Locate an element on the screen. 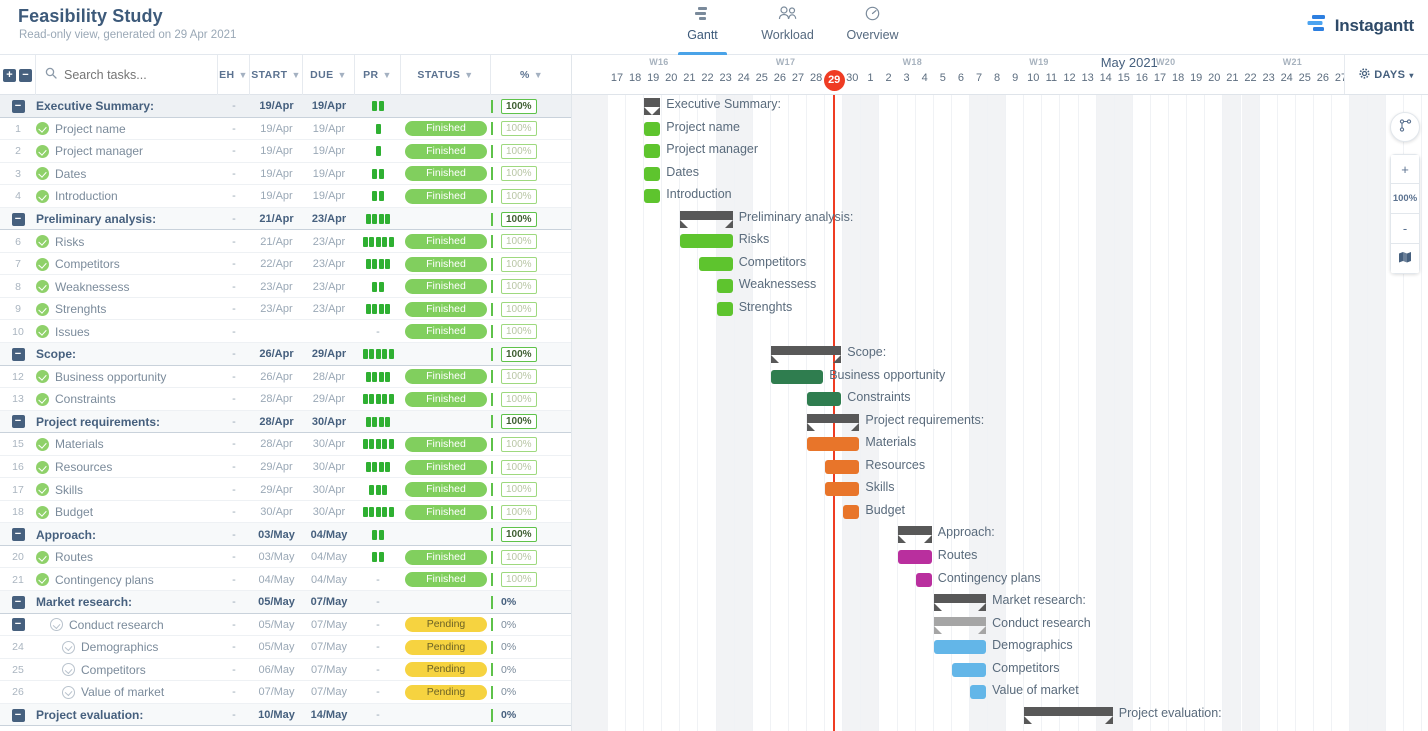 The height and width of the screenshot is (731, 1428). due-date-cell: 19/Apr is located at coordinates (329, 174).